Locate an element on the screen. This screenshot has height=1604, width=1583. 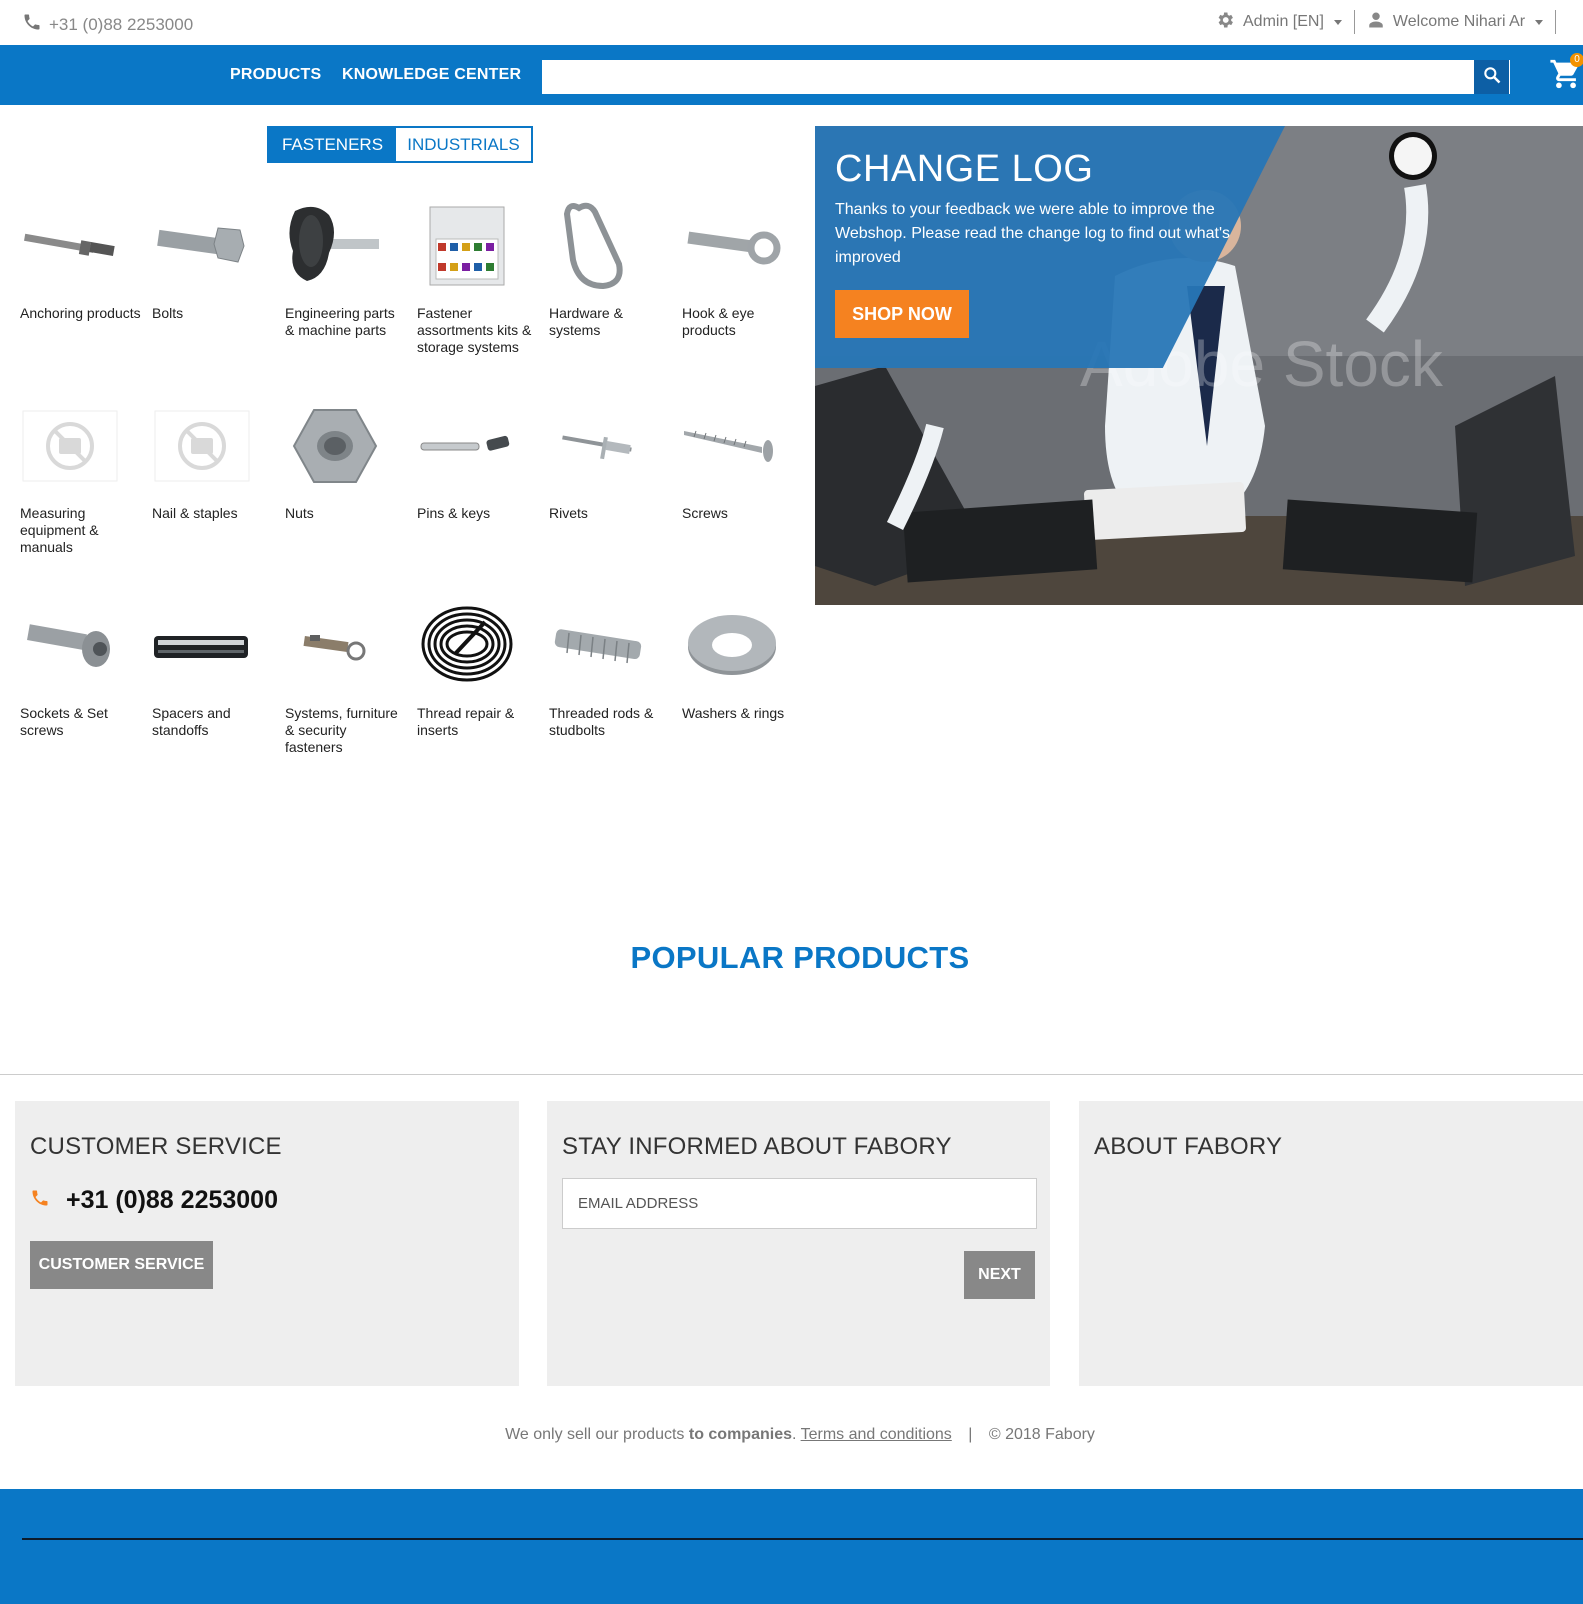
user-menu: Welcome Nihari Ar is located at coordinates (1455, 22).